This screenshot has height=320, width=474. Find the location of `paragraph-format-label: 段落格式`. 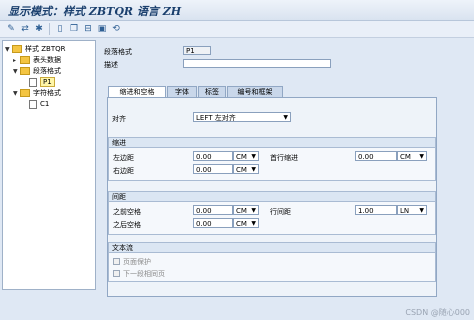

paragraph-format-label: 段落格式 is located at coordinates (118, 52).